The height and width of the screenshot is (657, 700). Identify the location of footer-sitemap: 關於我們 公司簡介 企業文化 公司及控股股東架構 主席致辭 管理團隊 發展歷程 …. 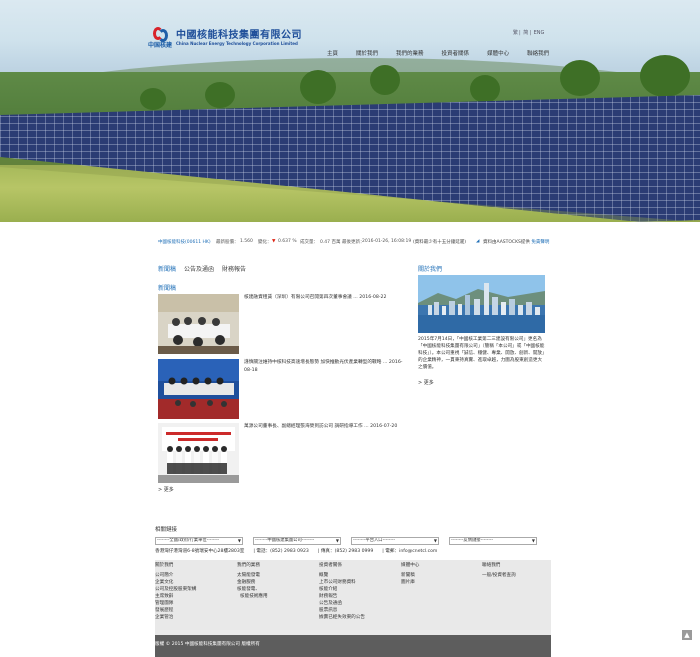
(353, 597).